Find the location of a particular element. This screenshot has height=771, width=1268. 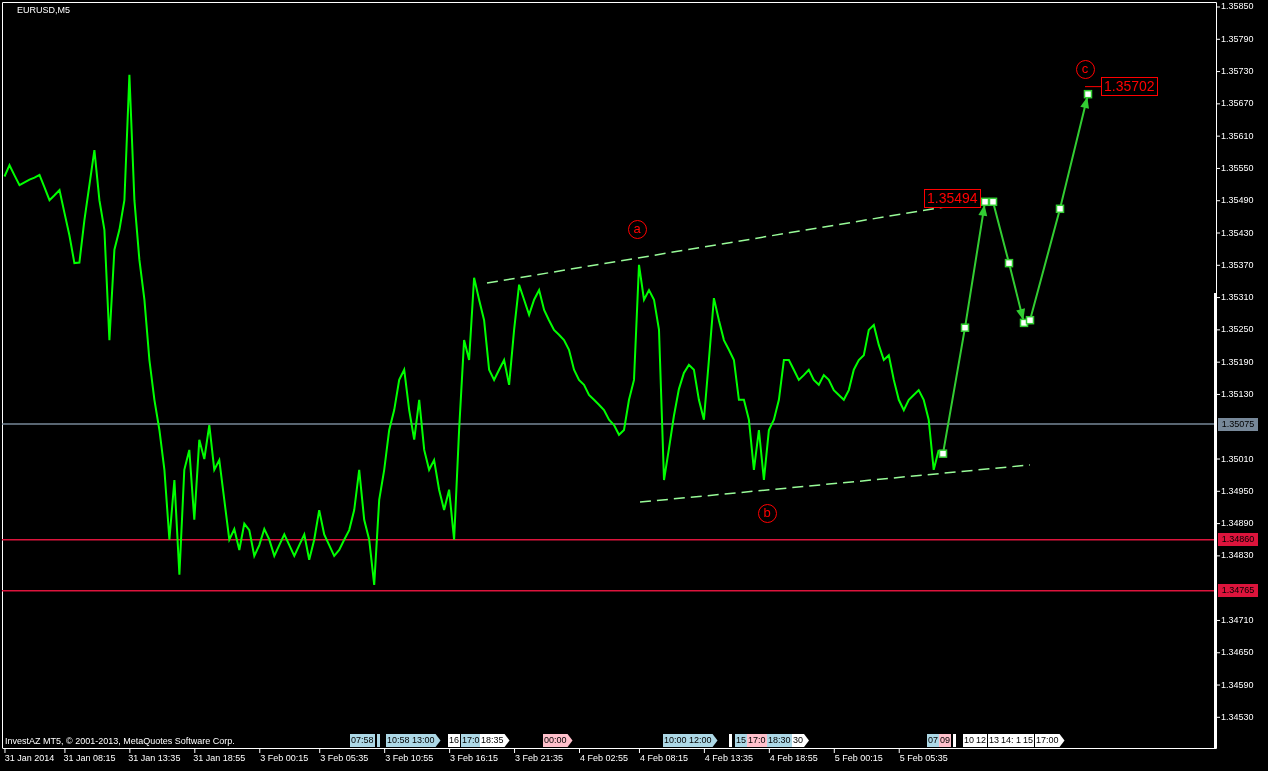

axis-label: 5 Feb 00:15 is located at coordinates (858, 758).